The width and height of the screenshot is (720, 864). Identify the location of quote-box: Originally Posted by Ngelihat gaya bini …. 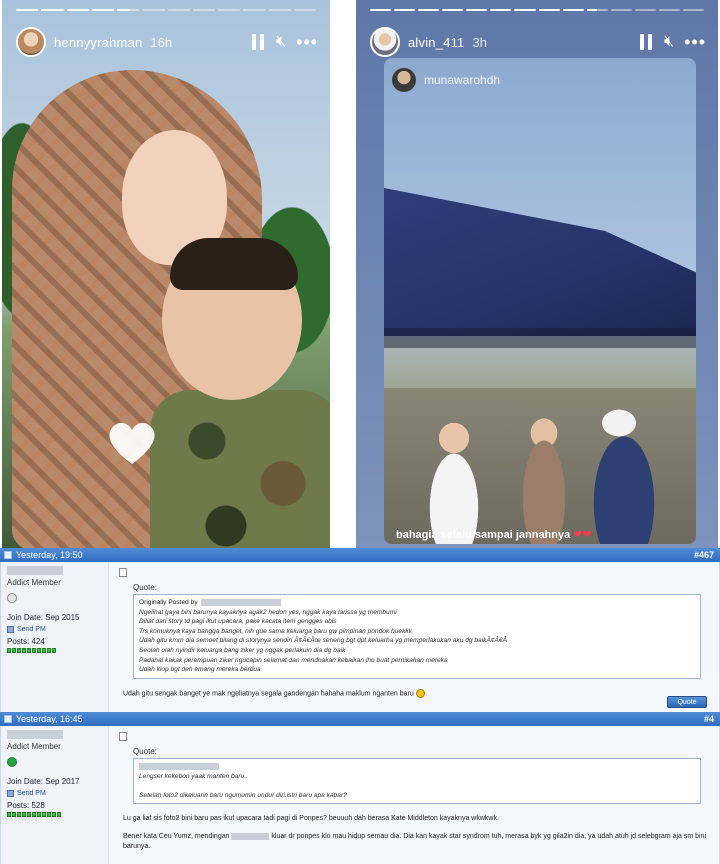
(417, 636).